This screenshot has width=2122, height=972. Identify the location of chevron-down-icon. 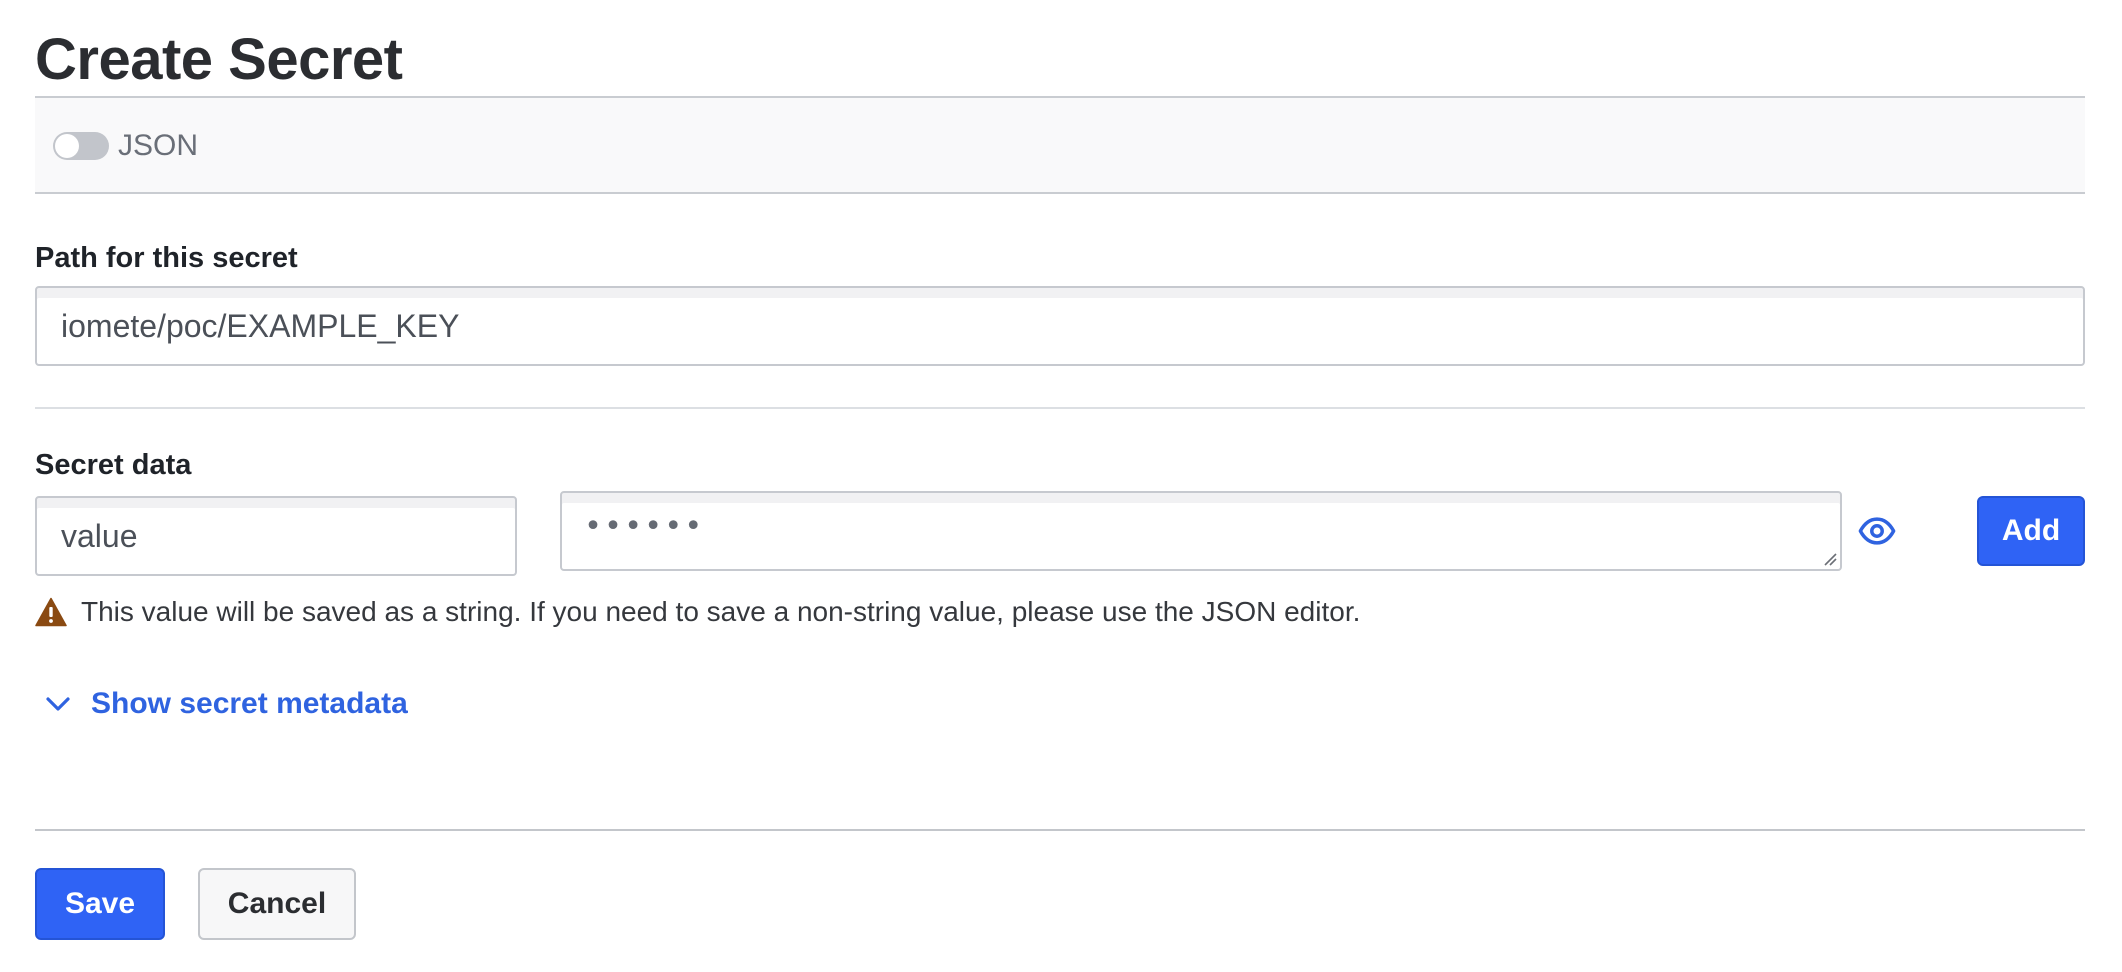
(58, 704).